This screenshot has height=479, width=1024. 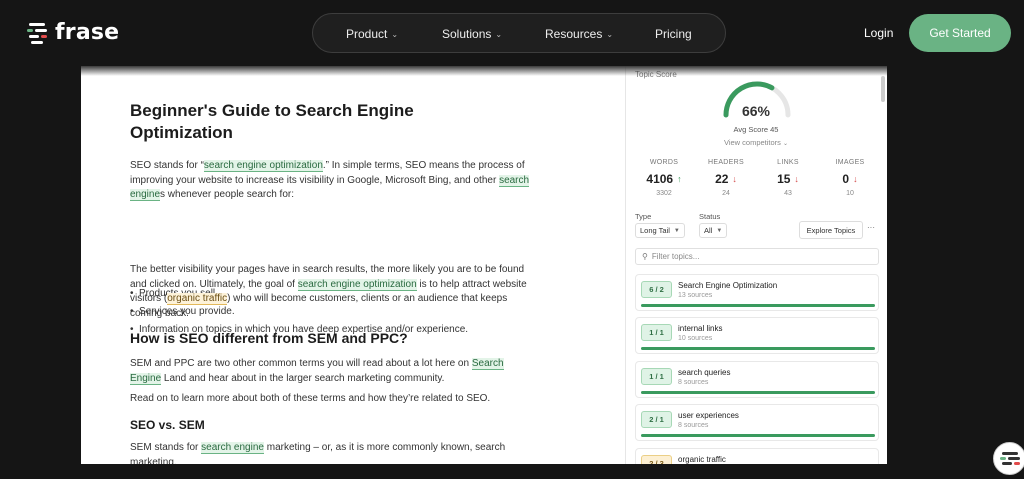 I want to click on select-value: Long Tail, so click(x=655, y=230).